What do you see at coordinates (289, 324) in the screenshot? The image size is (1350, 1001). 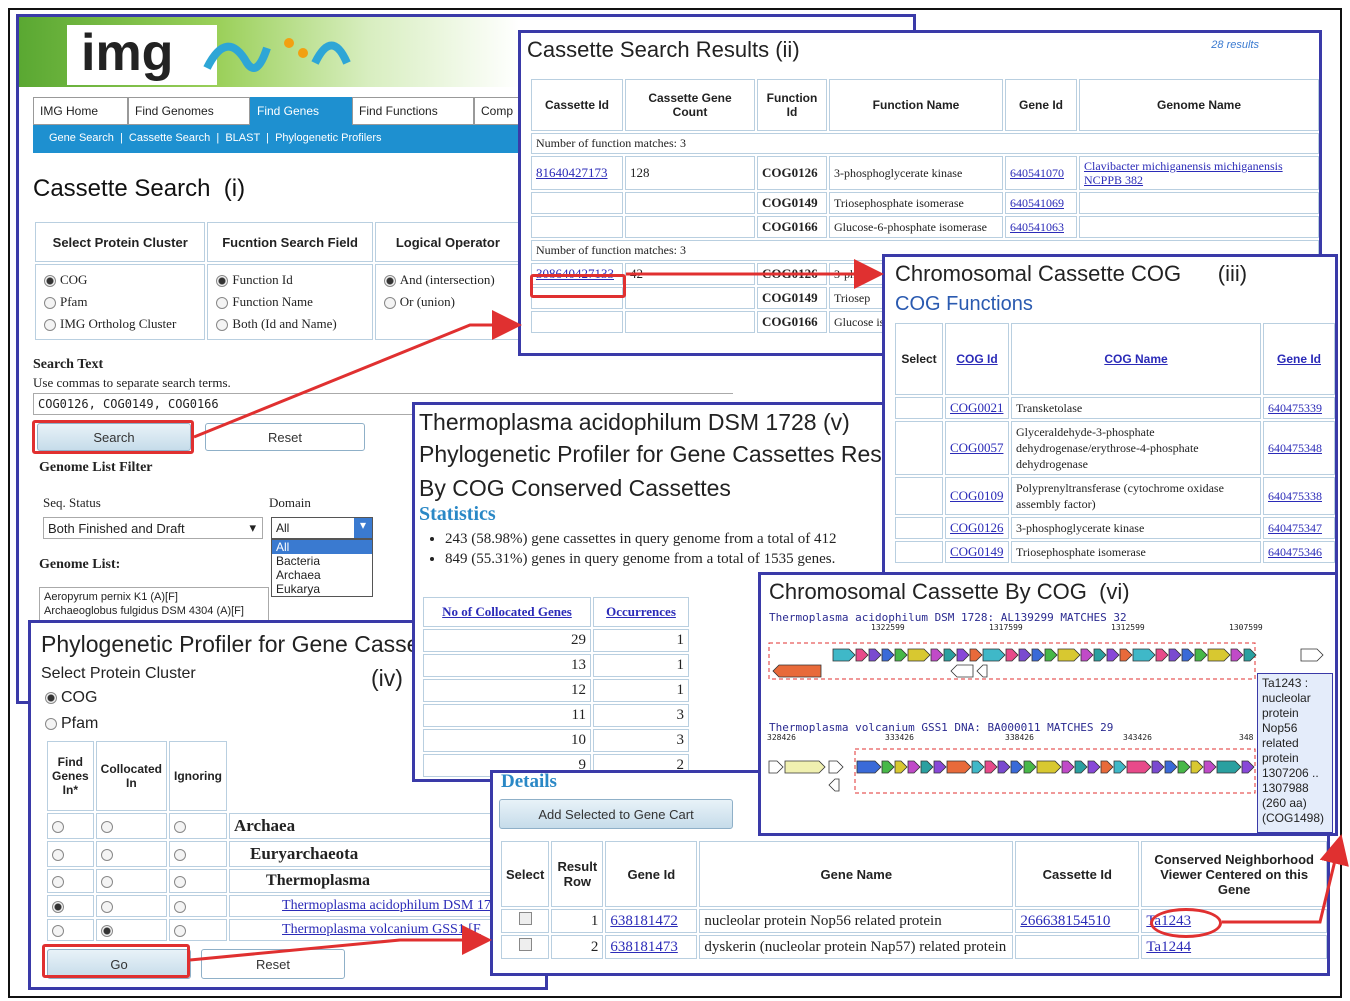 I see `radio-both: Both (Id and Name)` at bounding box center [289, 324].